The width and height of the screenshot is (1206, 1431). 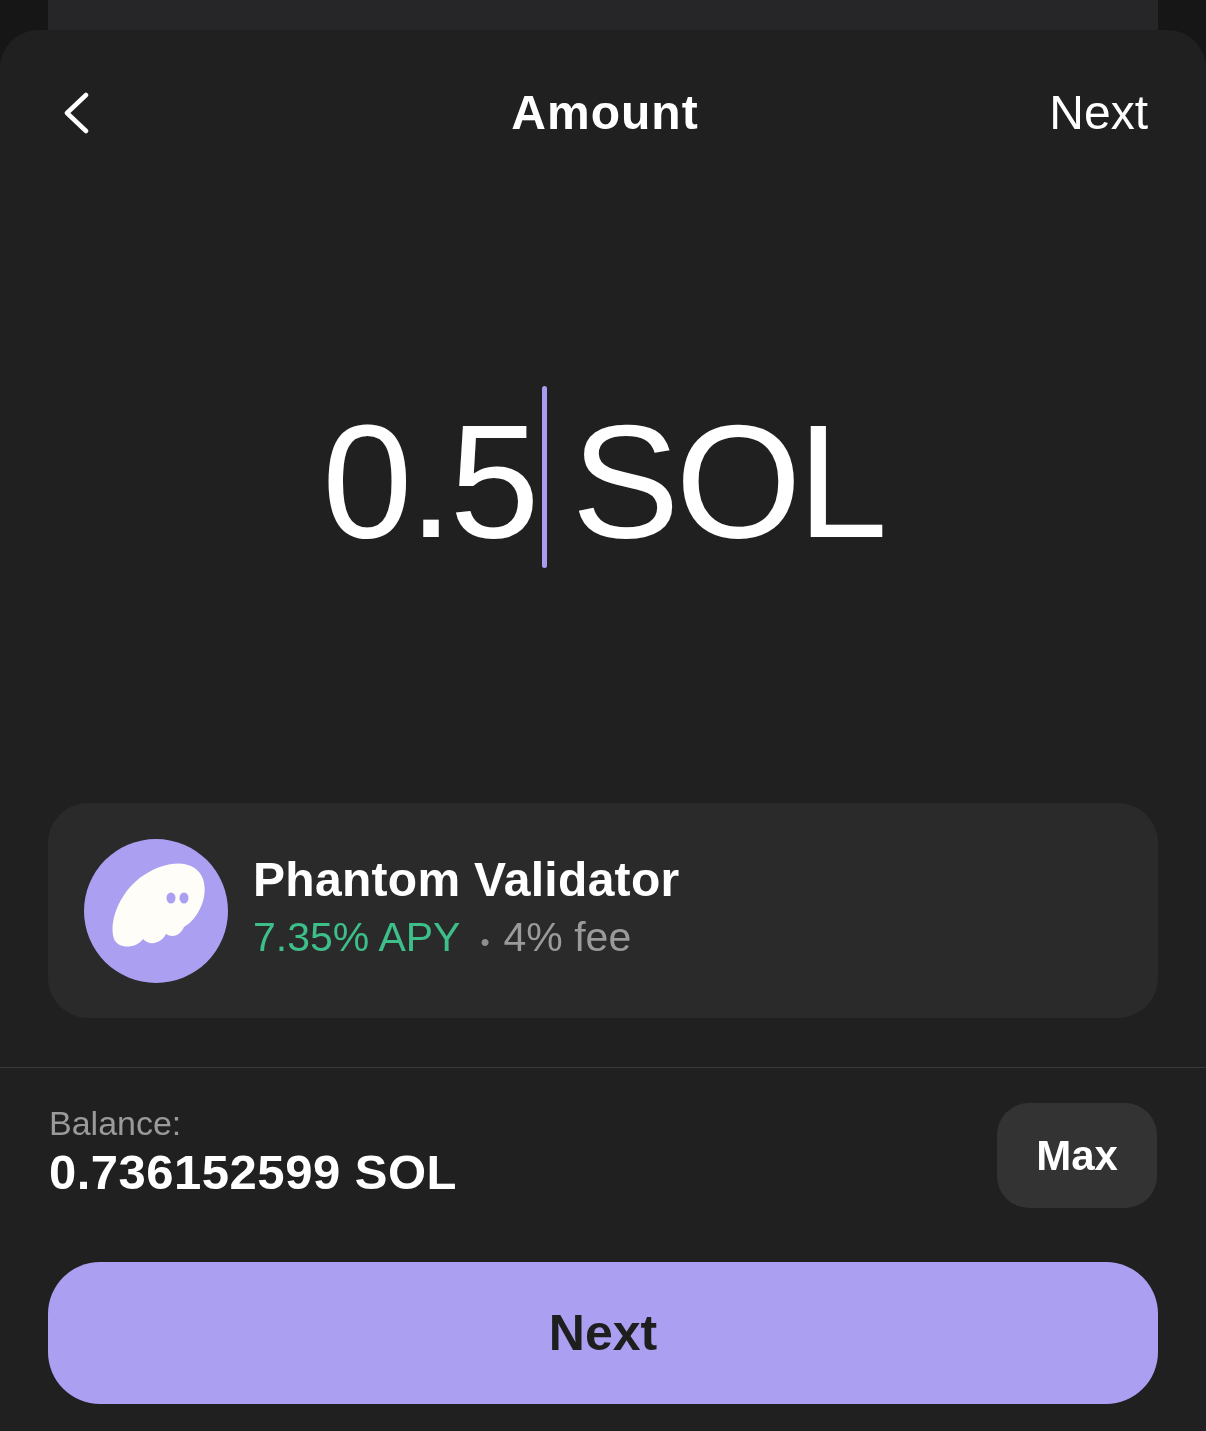 I want to click on back-button, so click(x=76, y=113).